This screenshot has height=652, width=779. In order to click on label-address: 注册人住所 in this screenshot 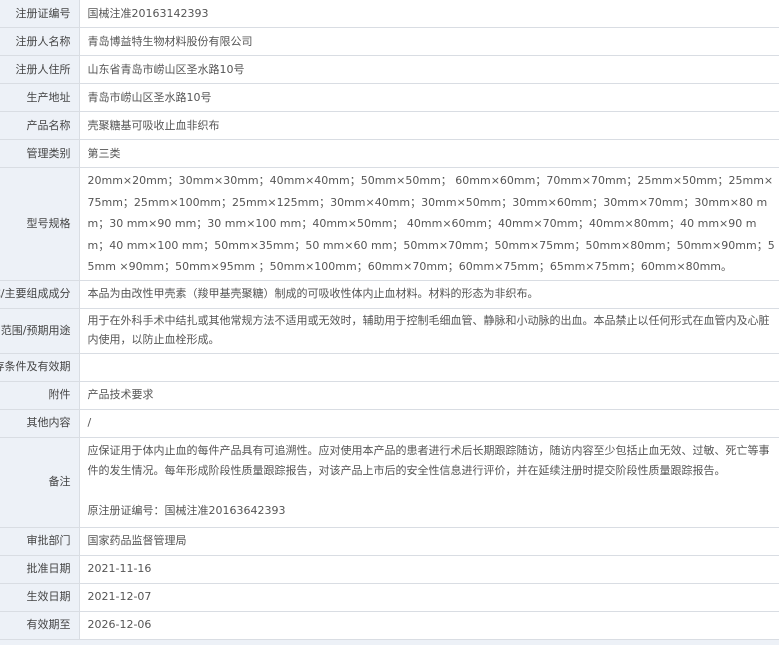, I will do `click(40, 69)`.